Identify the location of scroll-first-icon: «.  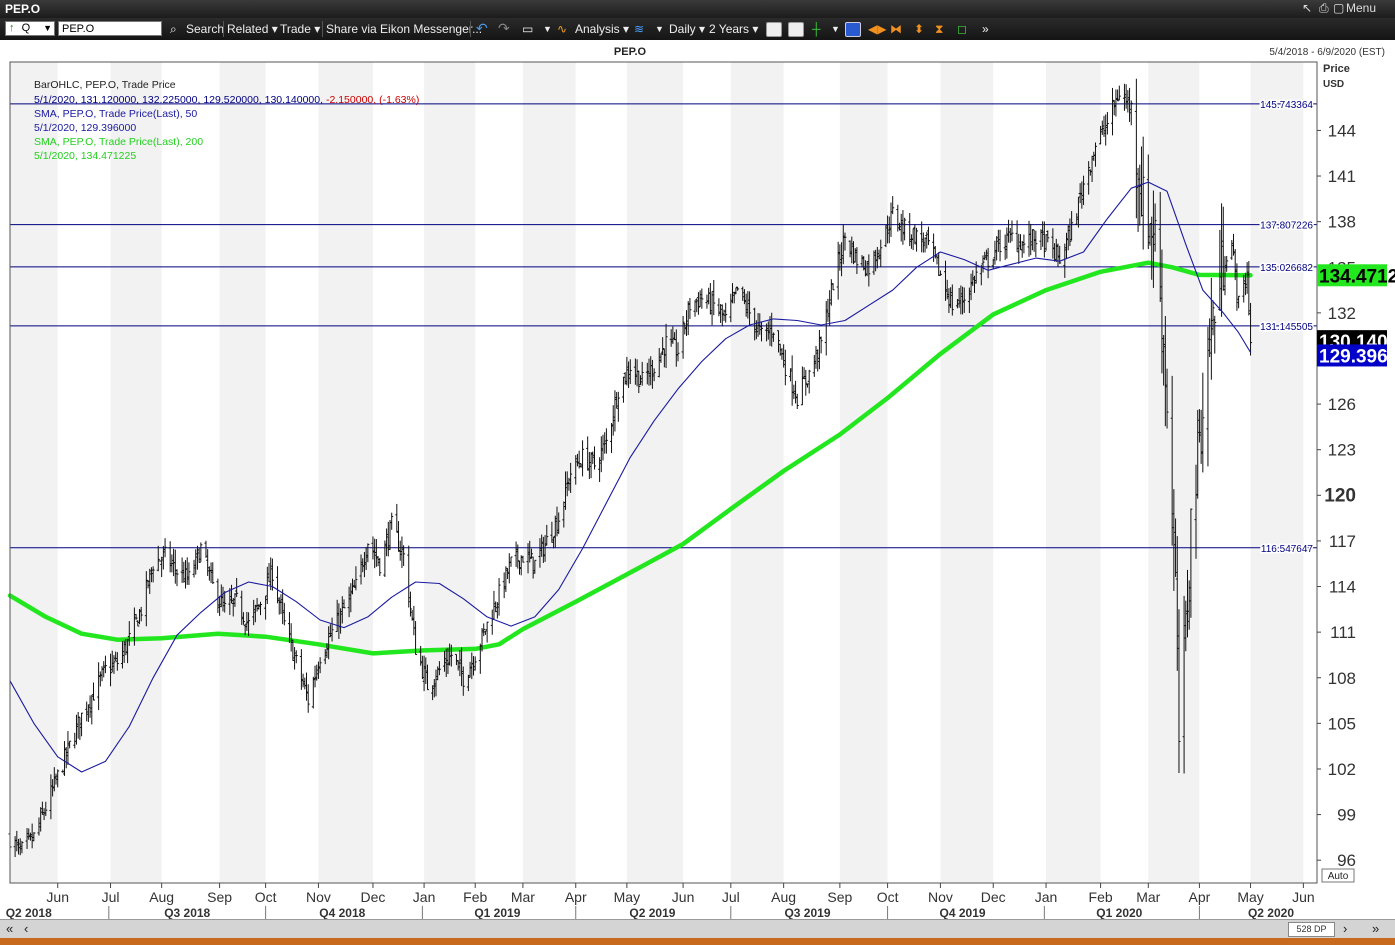
(9, 928).